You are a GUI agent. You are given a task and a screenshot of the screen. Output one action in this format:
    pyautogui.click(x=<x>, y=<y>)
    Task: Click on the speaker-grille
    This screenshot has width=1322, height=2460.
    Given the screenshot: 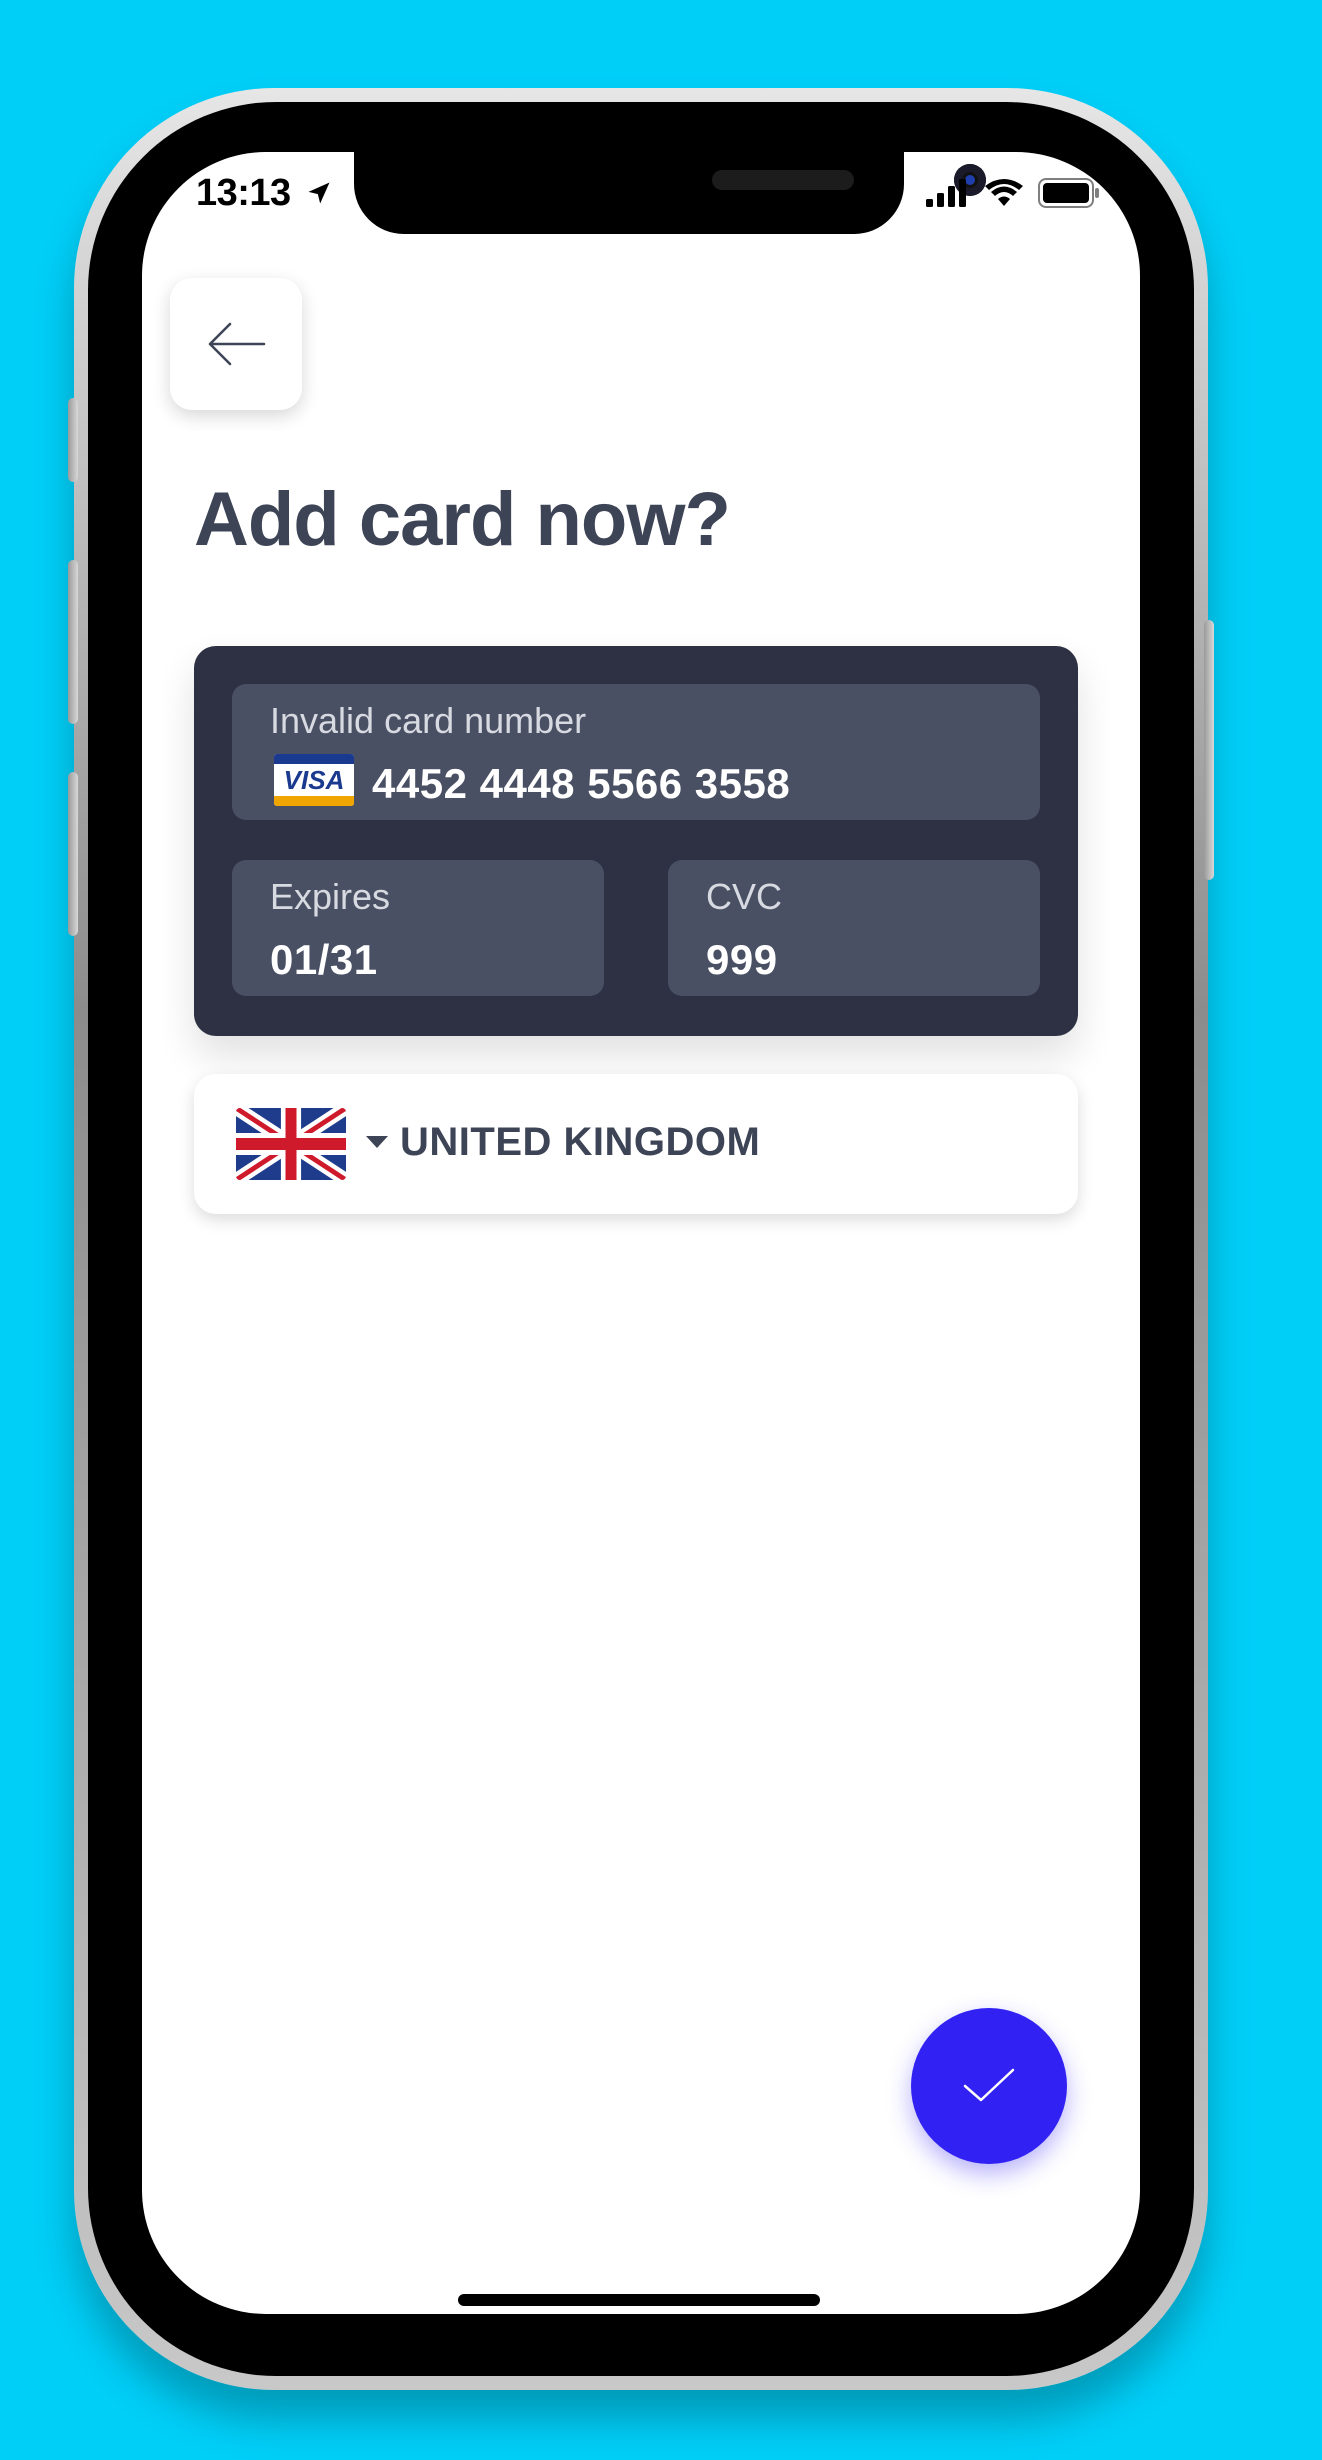 What is the action you would take?
    pyautogui.click(x=783, y=180)
    